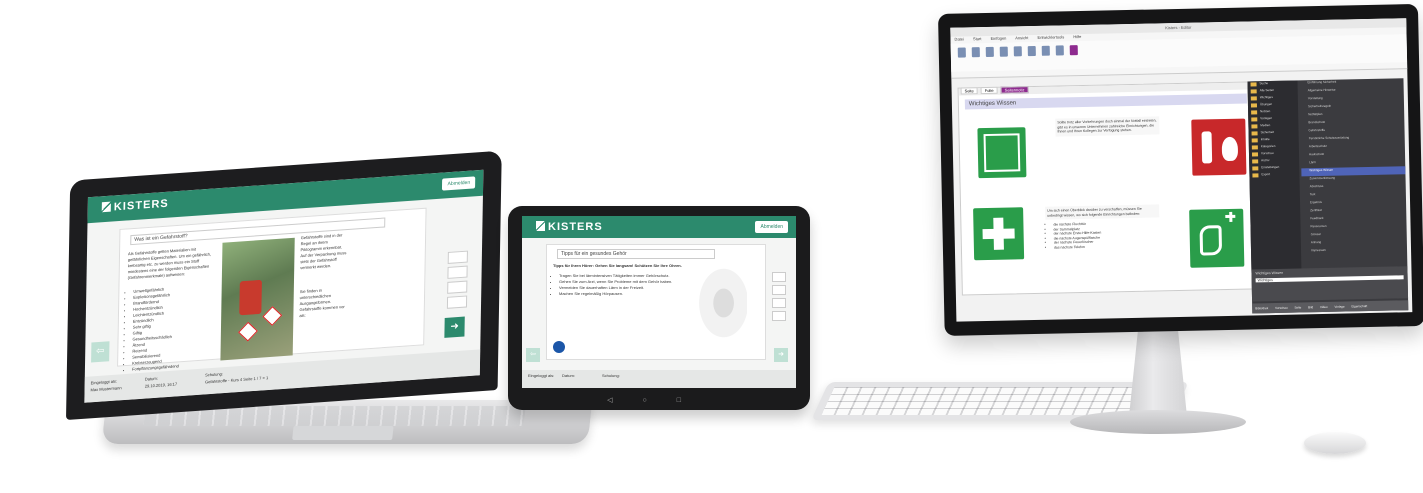 Image resolution: width=1423 pixels, height=493 pixels. What do you see at coordinates (1031, 51) in the screenshot?
I see `image-icon` at bounding box center [1031, 51].